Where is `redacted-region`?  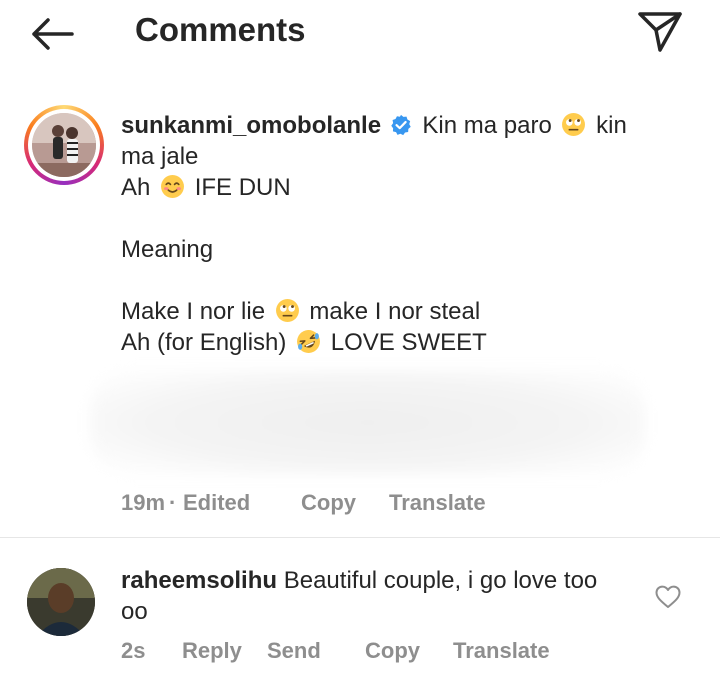
redacted-region is located at coordinates (367, 422).